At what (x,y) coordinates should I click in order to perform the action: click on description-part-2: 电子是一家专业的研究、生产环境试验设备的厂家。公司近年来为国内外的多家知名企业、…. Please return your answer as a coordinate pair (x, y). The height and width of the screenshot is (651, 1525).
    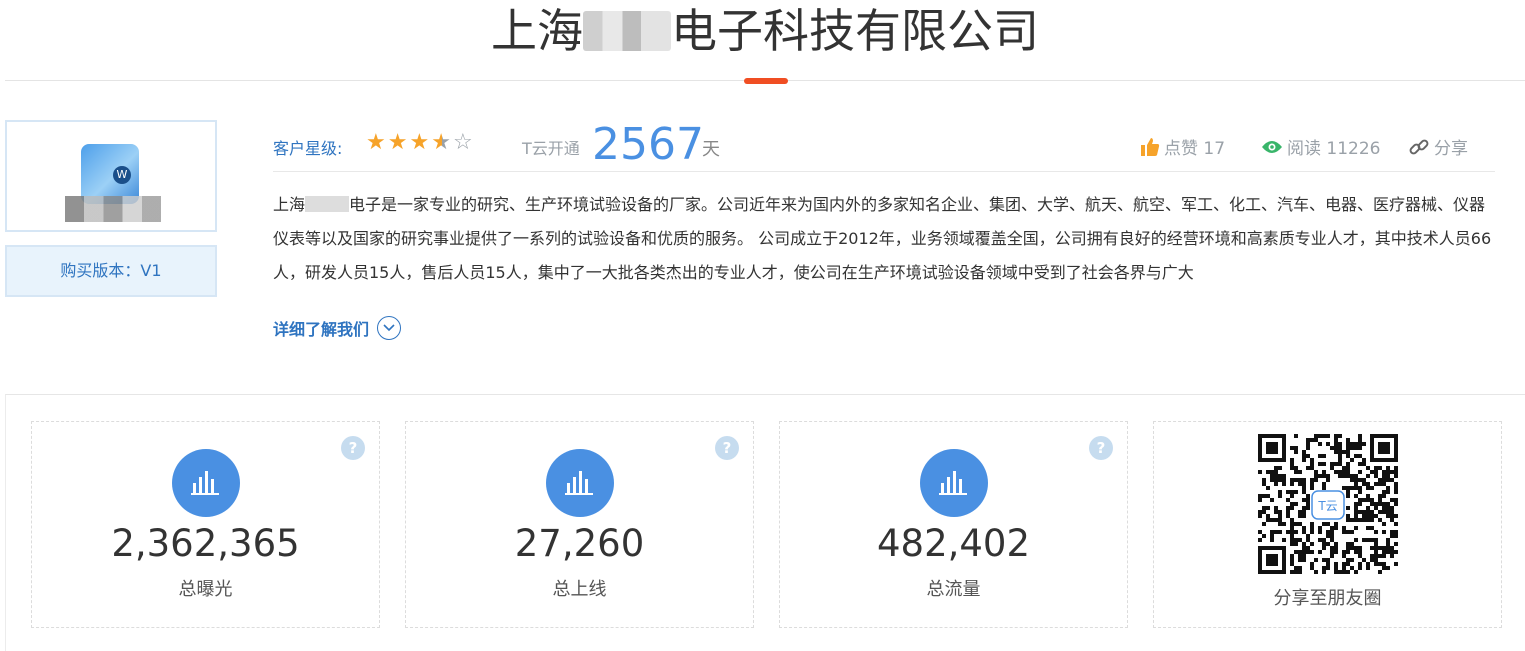
    Looking at the image, I should click on (882, 238).